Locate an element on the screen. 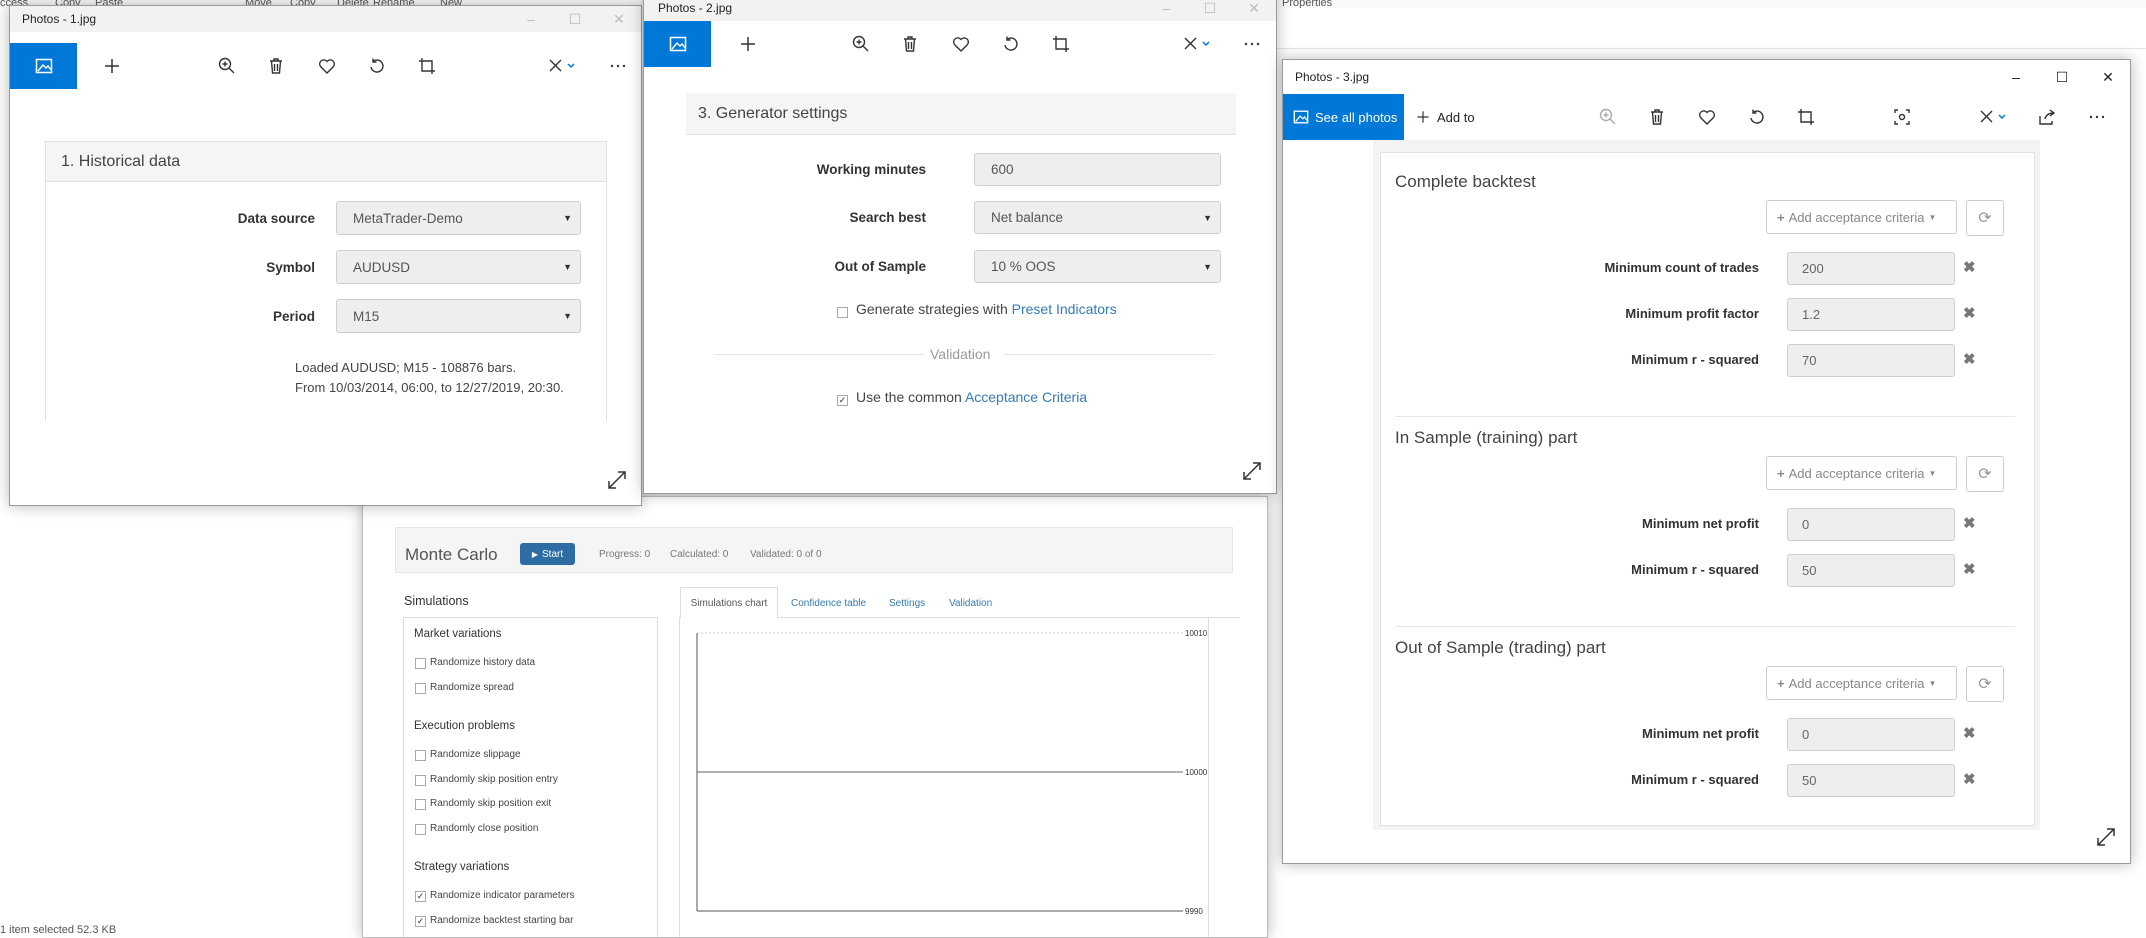  trash-icon is located at coordinates (910, 44).